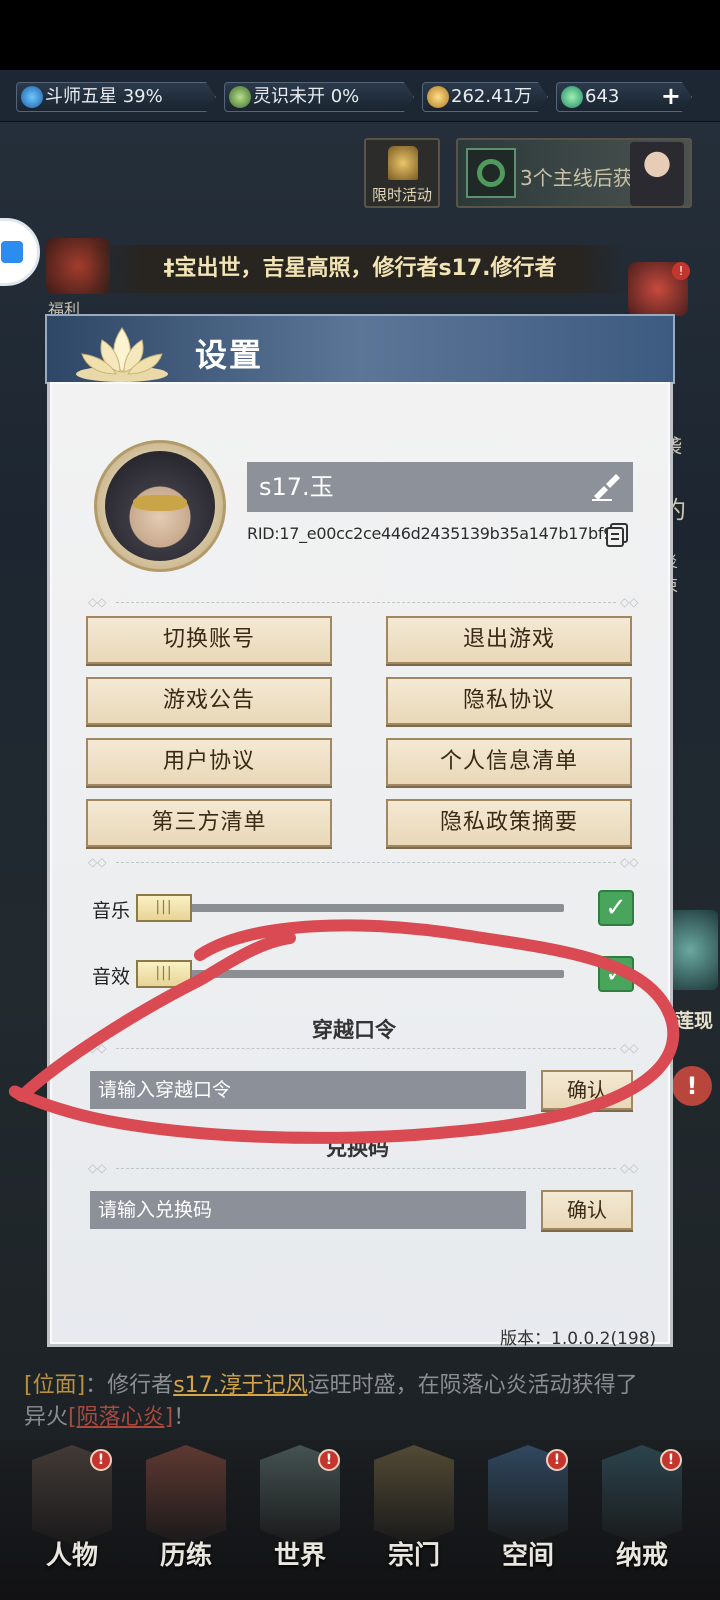 This screenshot has height=1600, width=720. What do you see at coordinates (572, 97) in the screenshot?
I see `jade-icon` at bounding box center [572, 97].